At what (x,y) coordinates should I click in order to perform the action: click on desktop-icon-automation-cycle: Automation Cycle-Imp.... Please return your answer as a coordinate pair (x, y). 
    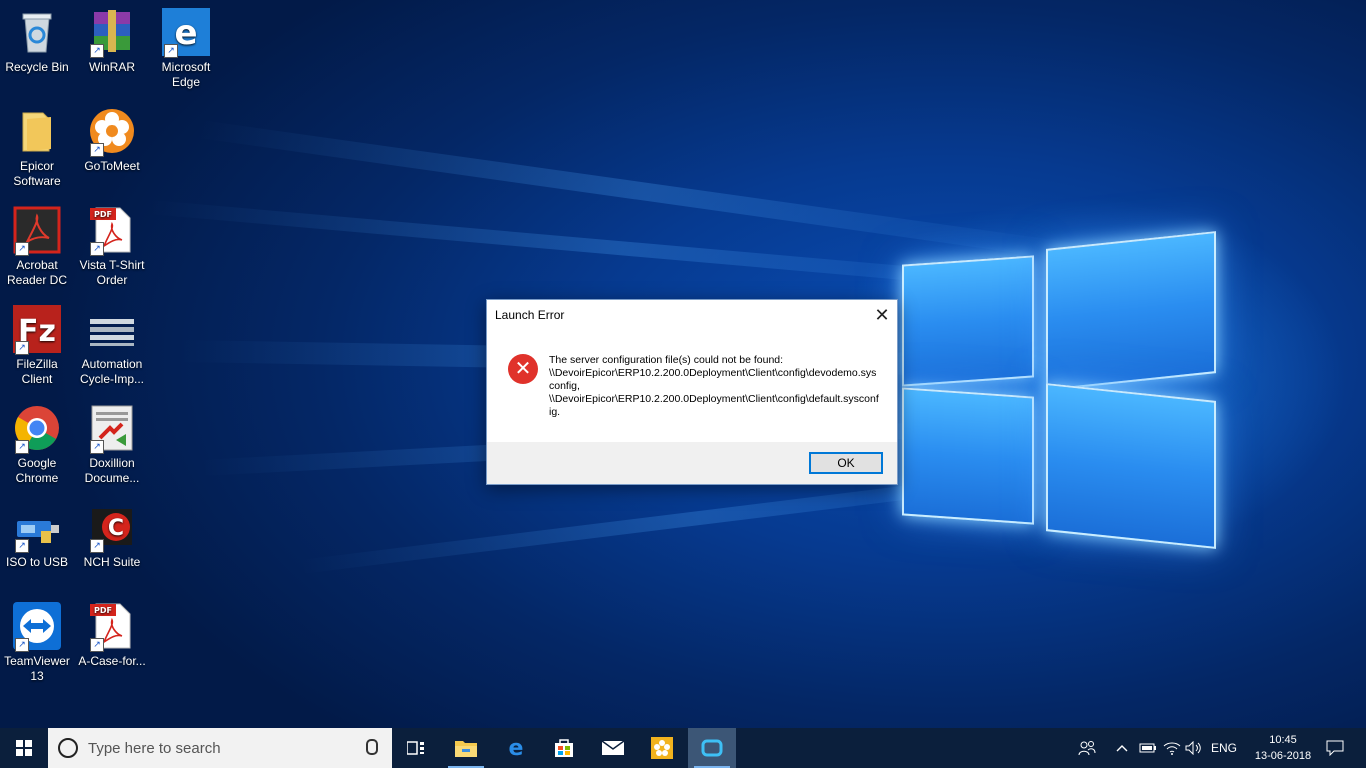
    Looking at the image, I should click on (112, 346).